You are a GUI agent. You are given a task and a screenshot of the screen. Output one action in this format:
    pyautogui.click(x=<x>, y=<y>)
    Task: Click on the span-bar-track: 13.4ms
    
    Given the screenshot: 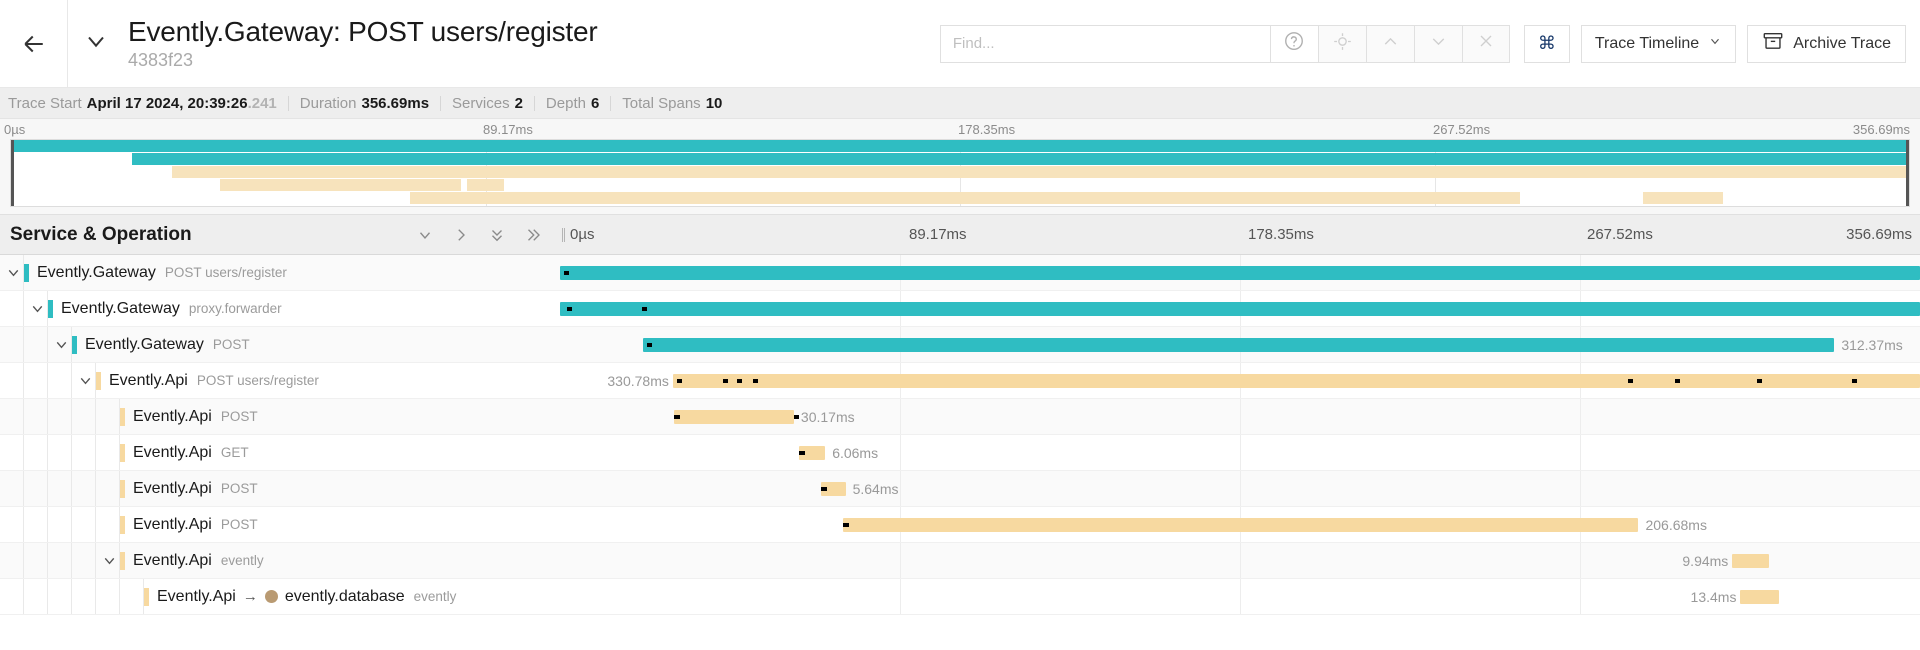 What is the action you would take?
    pyautogui.click(x=1240, y=596)
    